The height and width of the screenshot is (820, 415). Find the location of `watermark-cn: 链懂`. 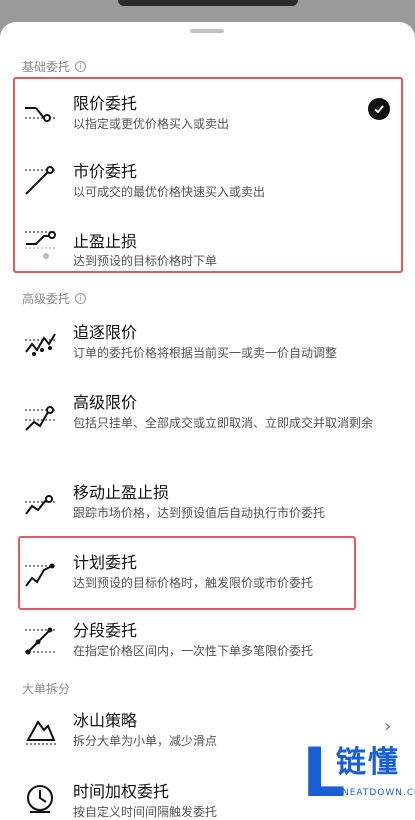

watermark-cn: 链懂 is located at coordinates (368, 762).